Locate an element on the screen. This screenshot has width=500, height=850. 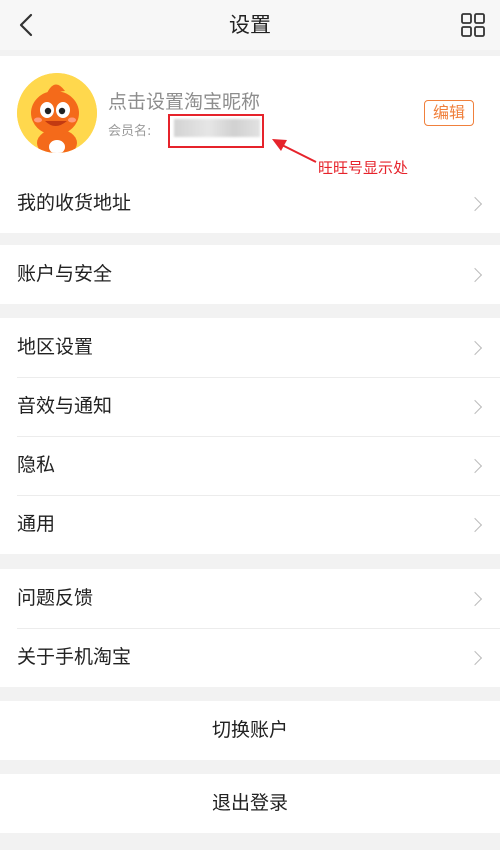
annotation-arrow-icon is located at coordinates (294, 151).